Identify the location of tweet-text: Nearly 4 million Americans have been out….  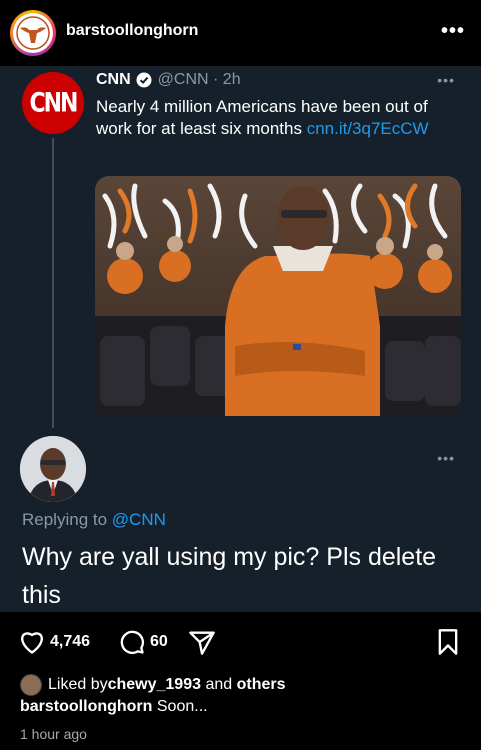
(276, 118).